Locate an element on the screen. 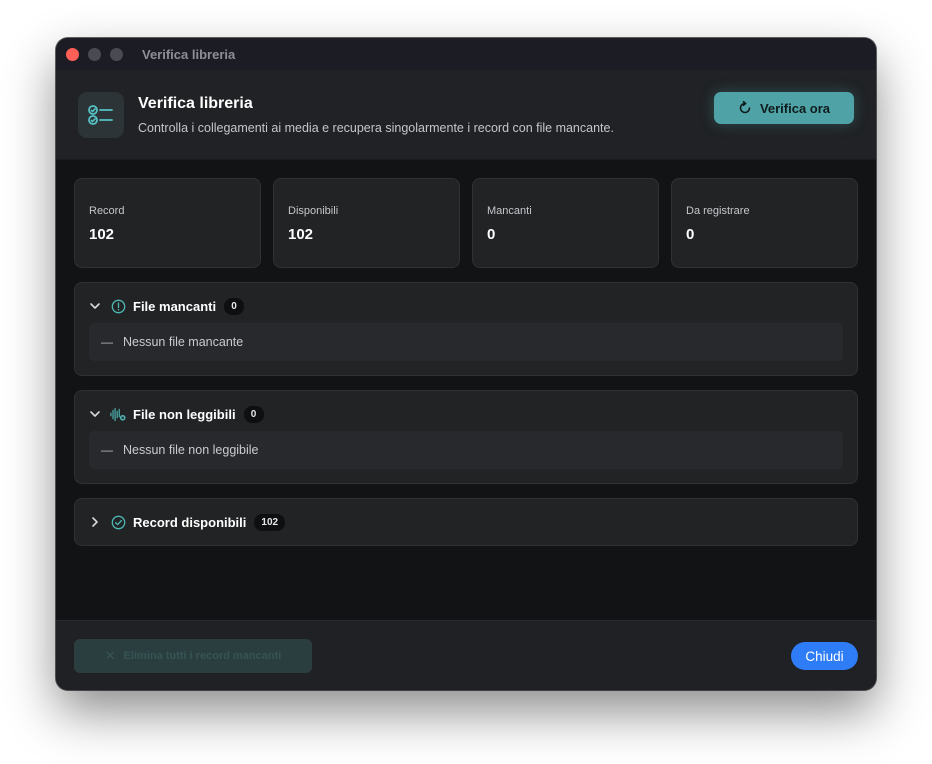  empty-state: — Nessun file mancante is located at coordinates (466, 342).